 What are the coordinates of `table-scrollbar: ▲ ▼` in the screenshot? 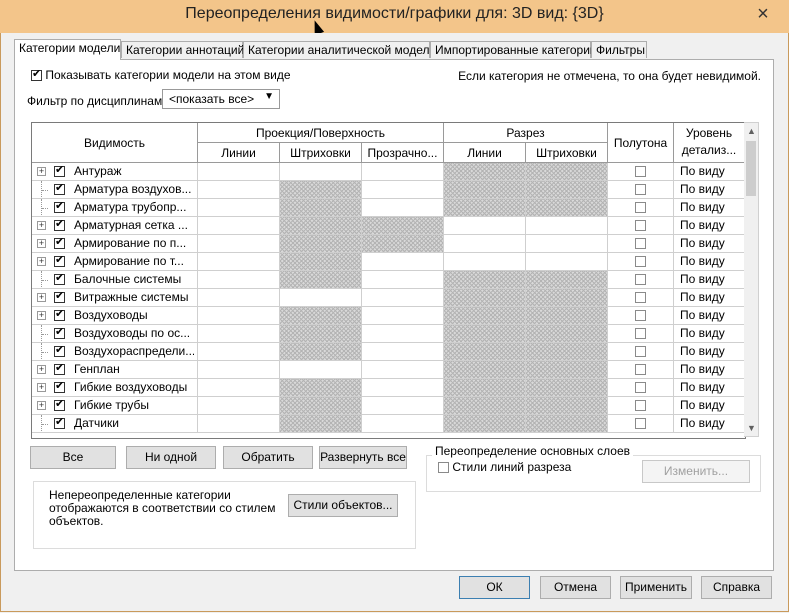 It's located at (751, 279).